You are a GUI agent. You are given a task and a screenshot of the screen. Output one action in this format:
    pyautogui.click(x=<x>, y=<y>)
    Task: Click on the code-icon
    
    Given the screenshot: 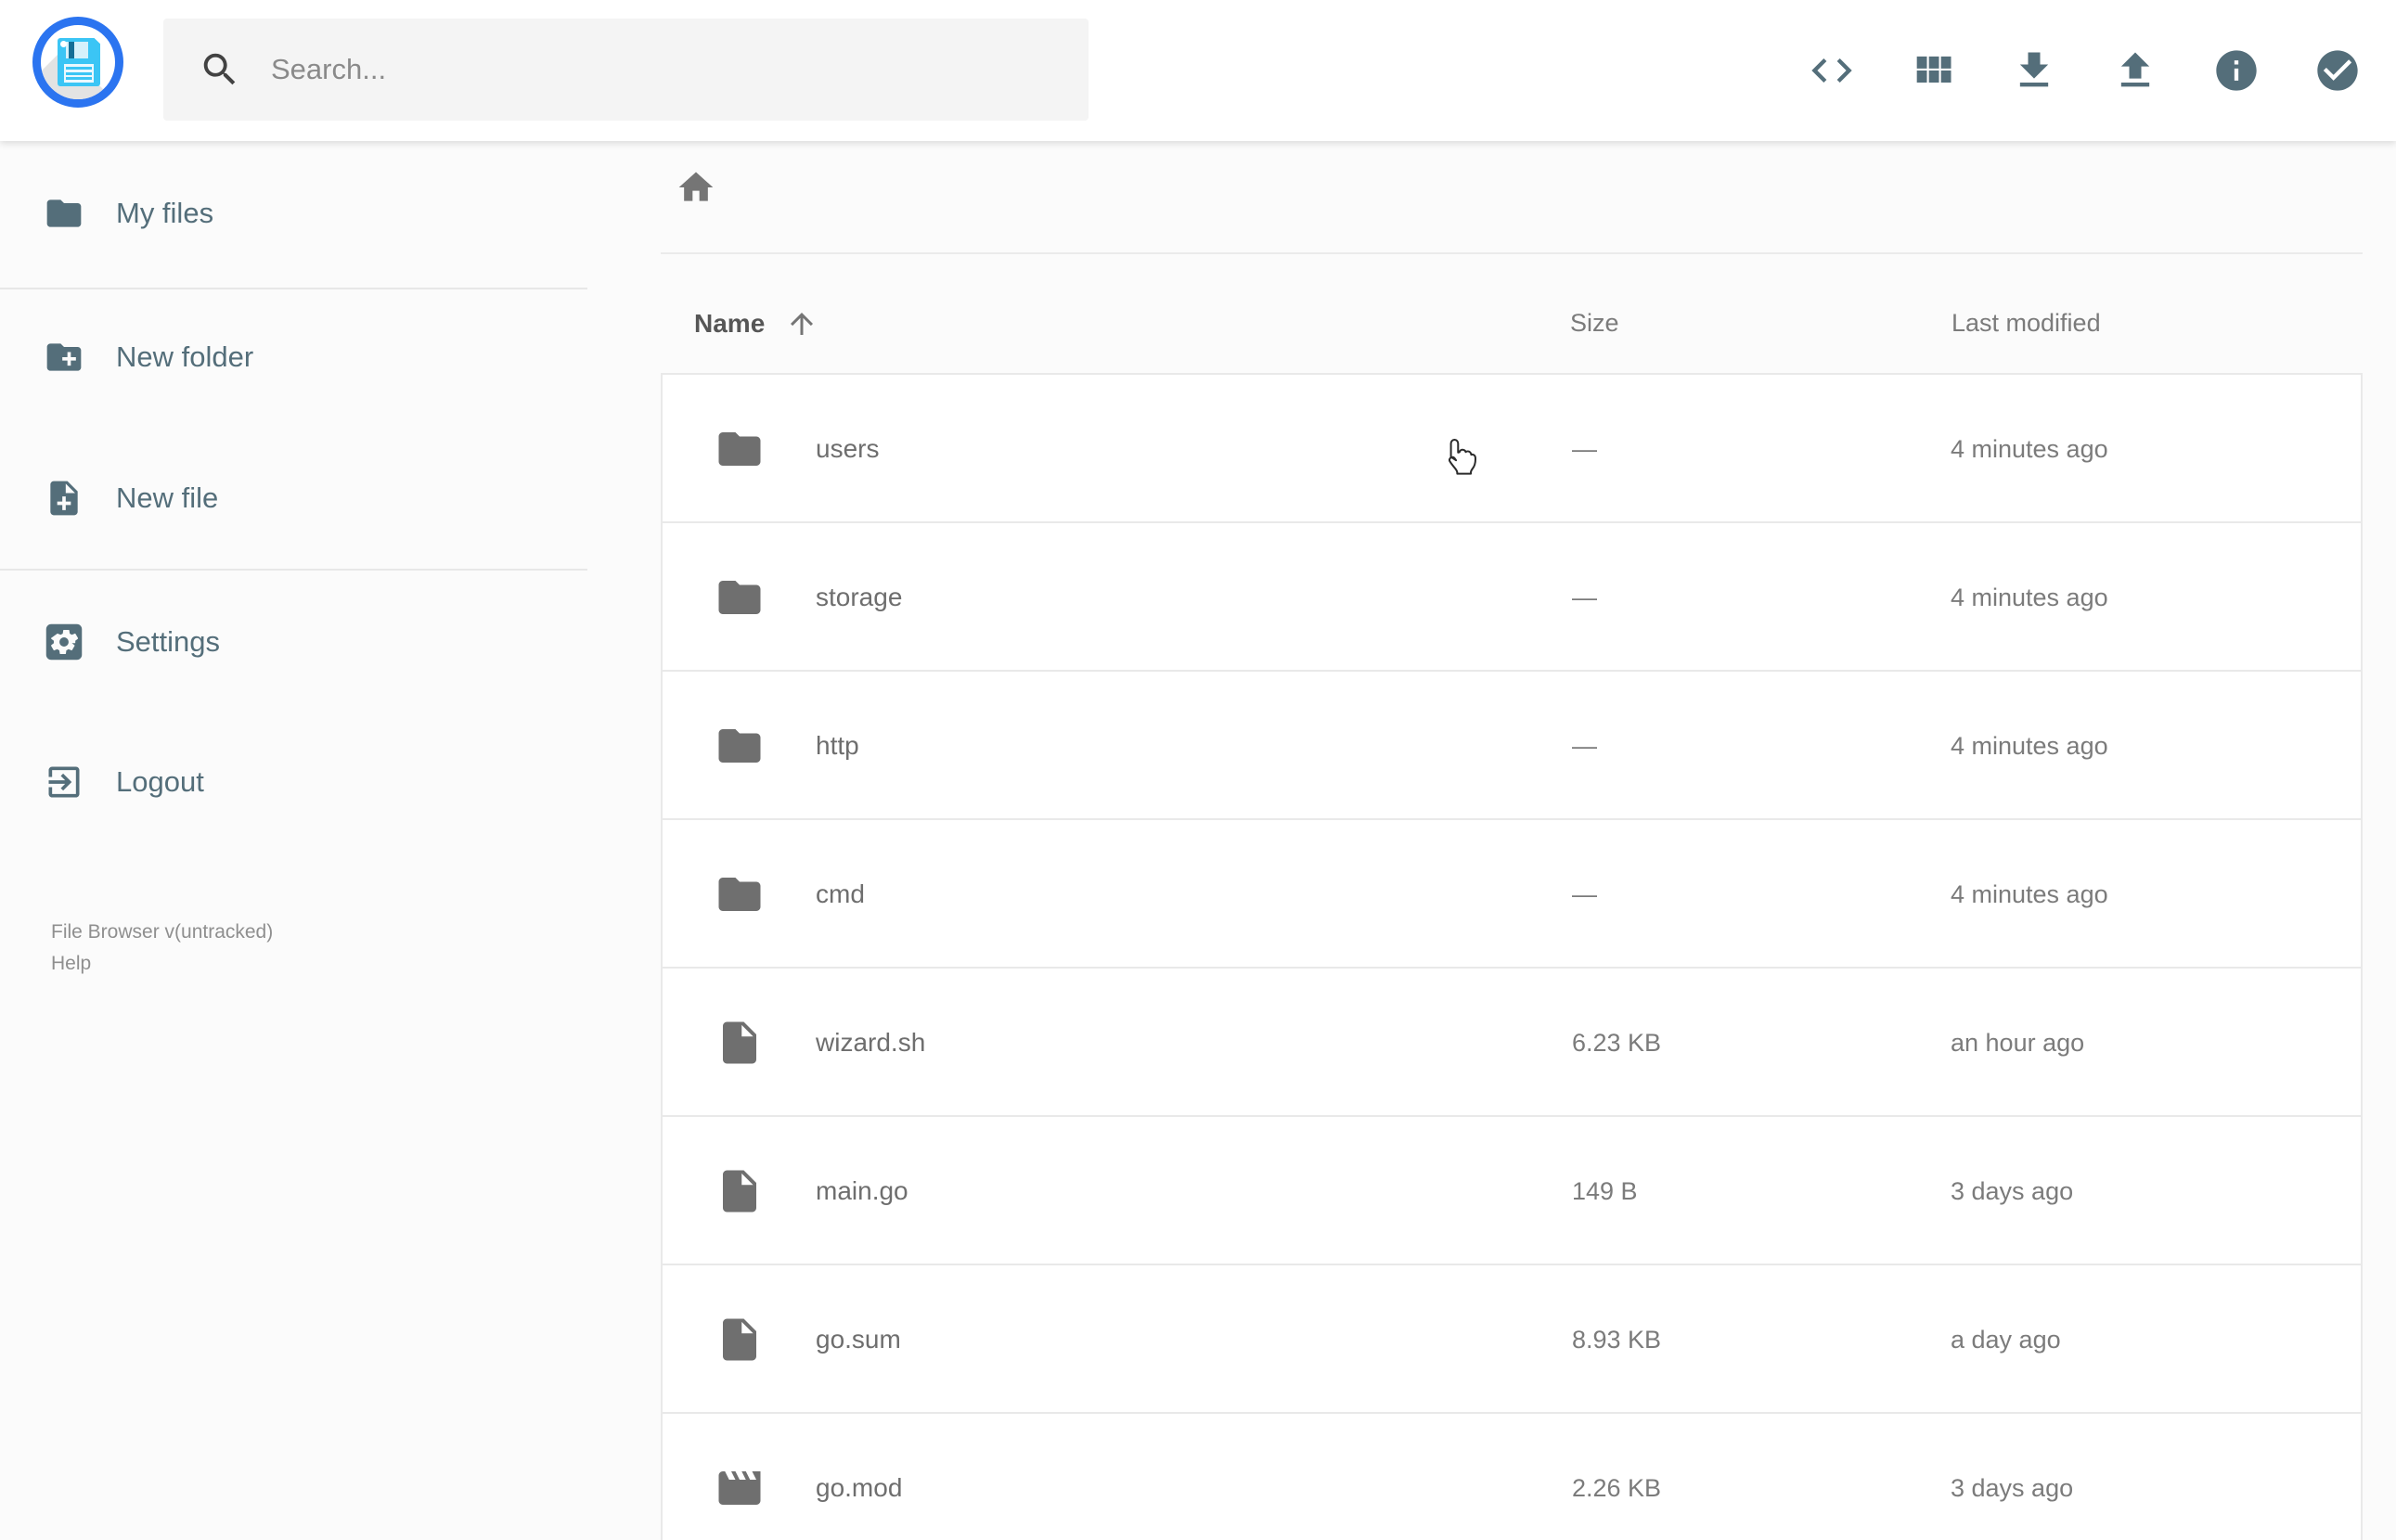 What is the action you would take?
    pyautogui.click(x=1831, y=70)
    